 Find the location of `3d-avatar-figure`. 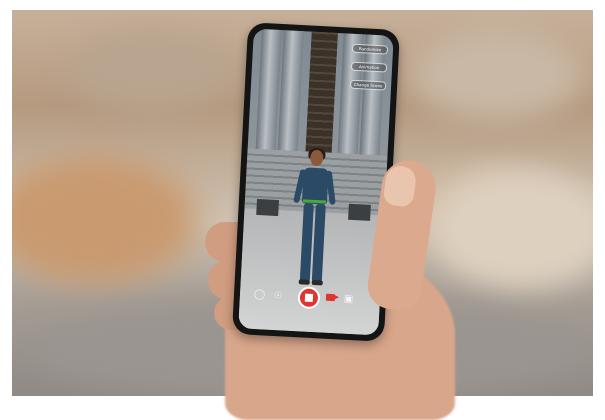

3d-avatar-figure is located at coordinates (314, 219).